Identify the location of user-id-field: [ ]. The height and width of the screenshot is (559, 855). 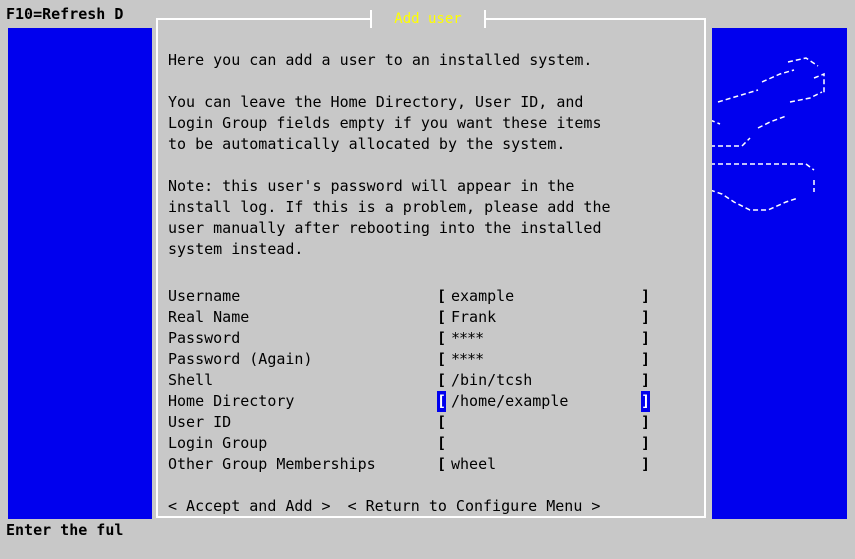
(545, 422).